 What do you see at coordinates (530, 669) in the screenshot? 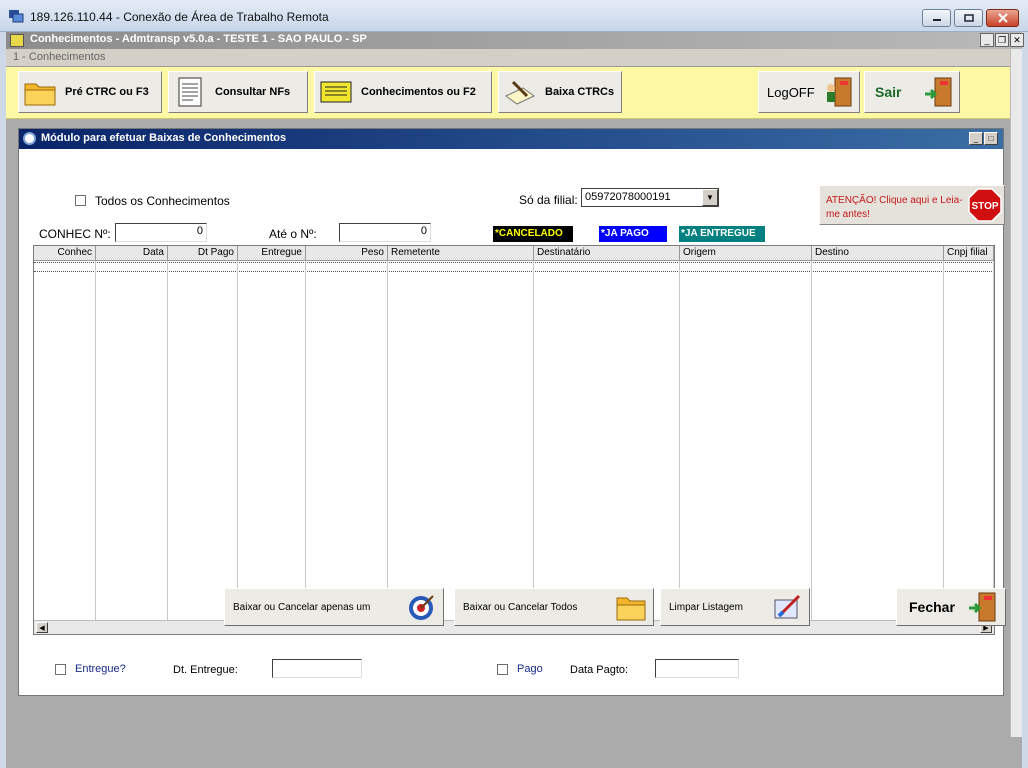
I see `pago-label: Pago` at bounding box center [530, 669].